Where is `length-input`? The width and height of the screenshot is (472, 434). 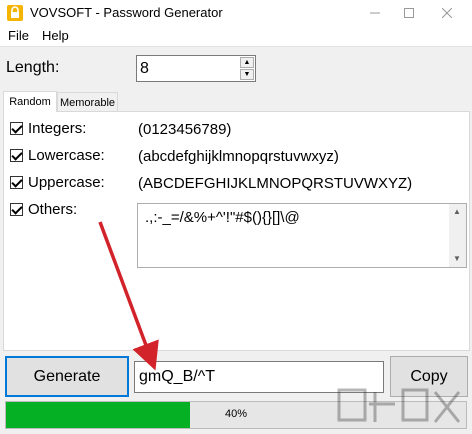
length-input is located at coordinates (196, 68).